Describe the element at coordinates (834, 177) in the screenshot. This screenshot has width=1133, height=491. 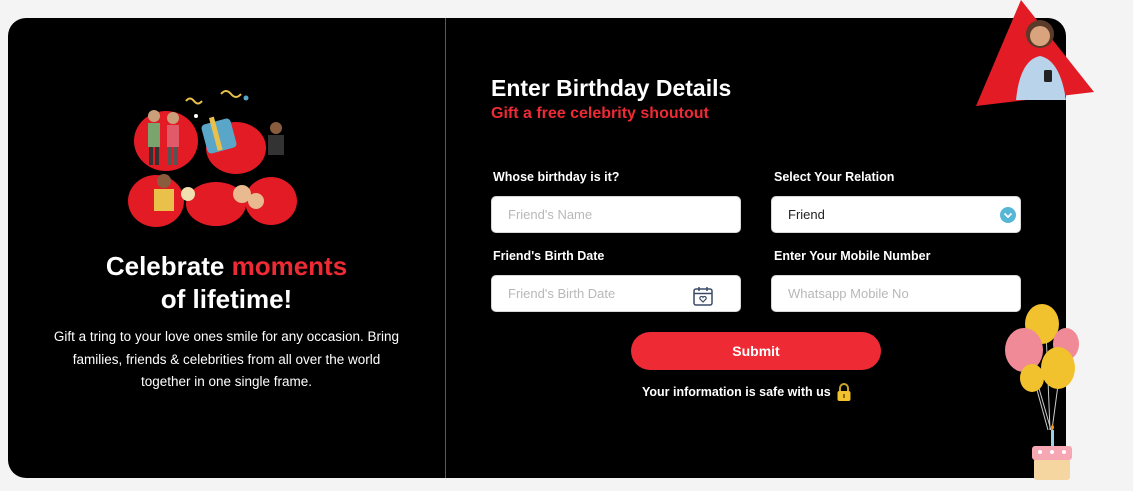
I see `relation-label: Select Your Relation` at that location.